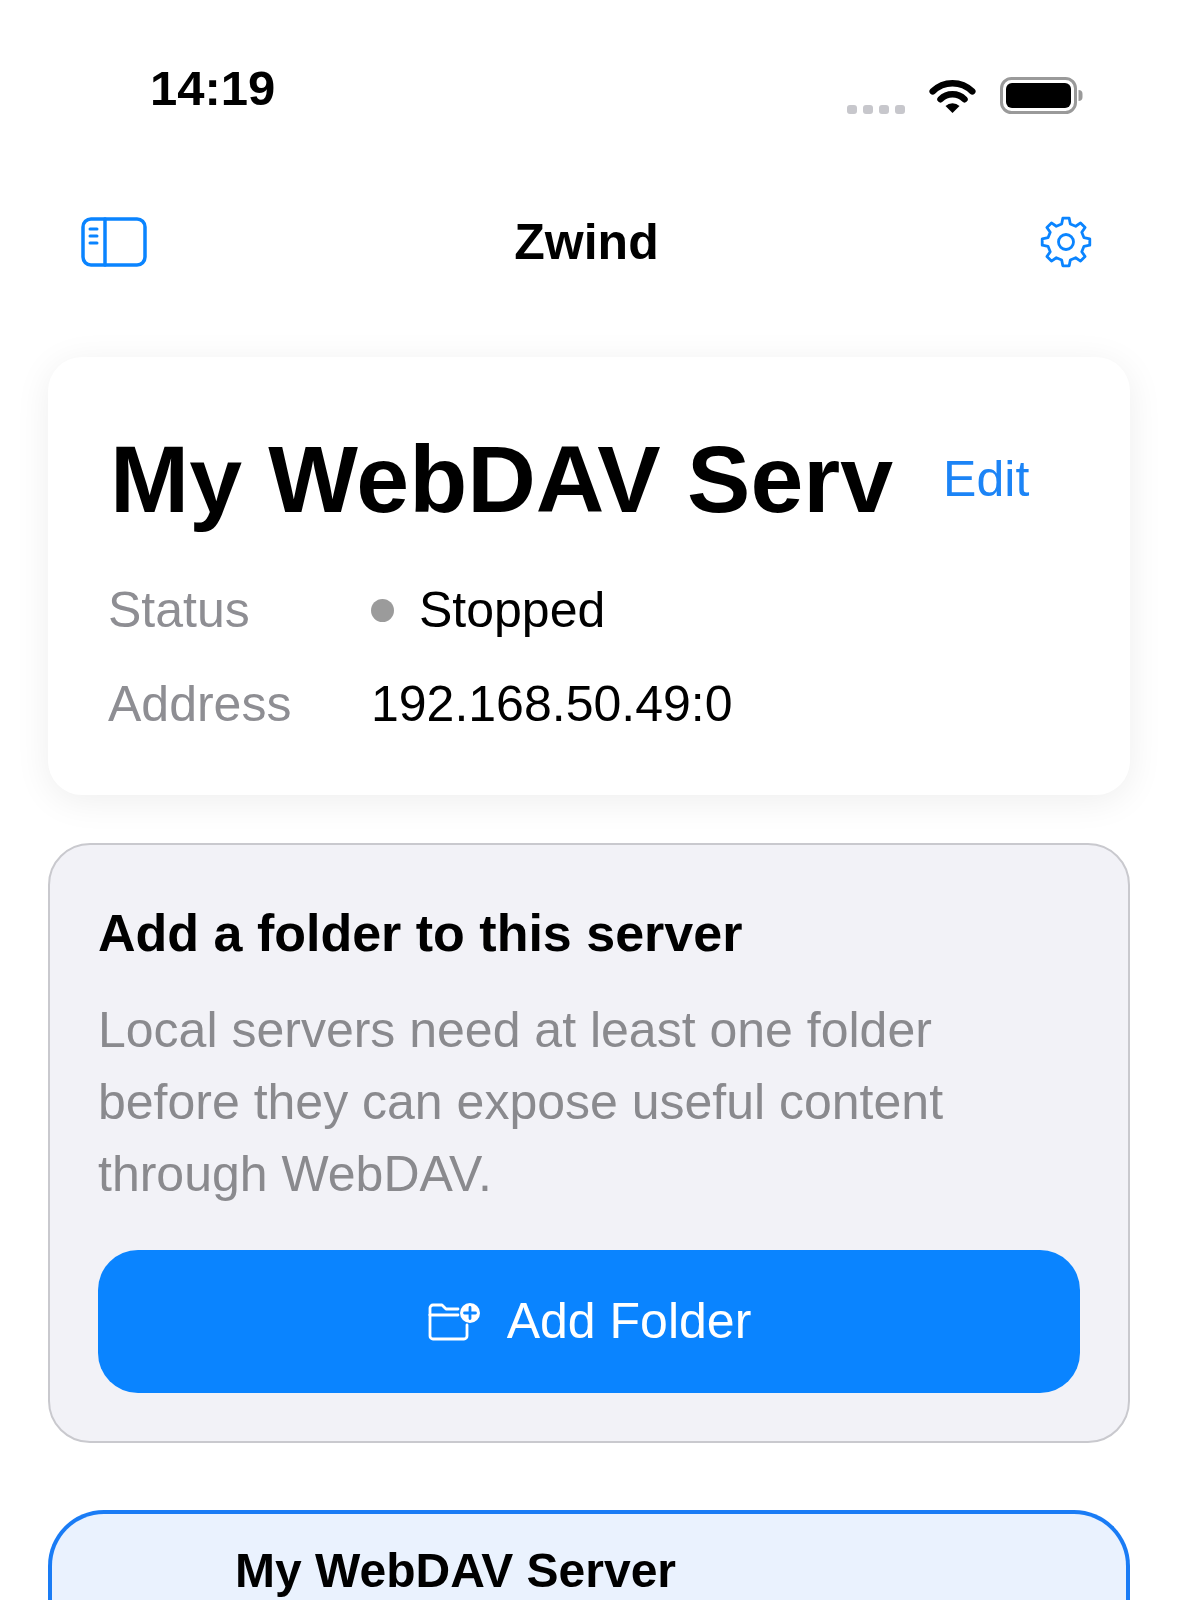 The image size is (1178, 1600). Describe the element at coordinates (114, 242) in the screenshot. I see `sidebar-icon` at that location.